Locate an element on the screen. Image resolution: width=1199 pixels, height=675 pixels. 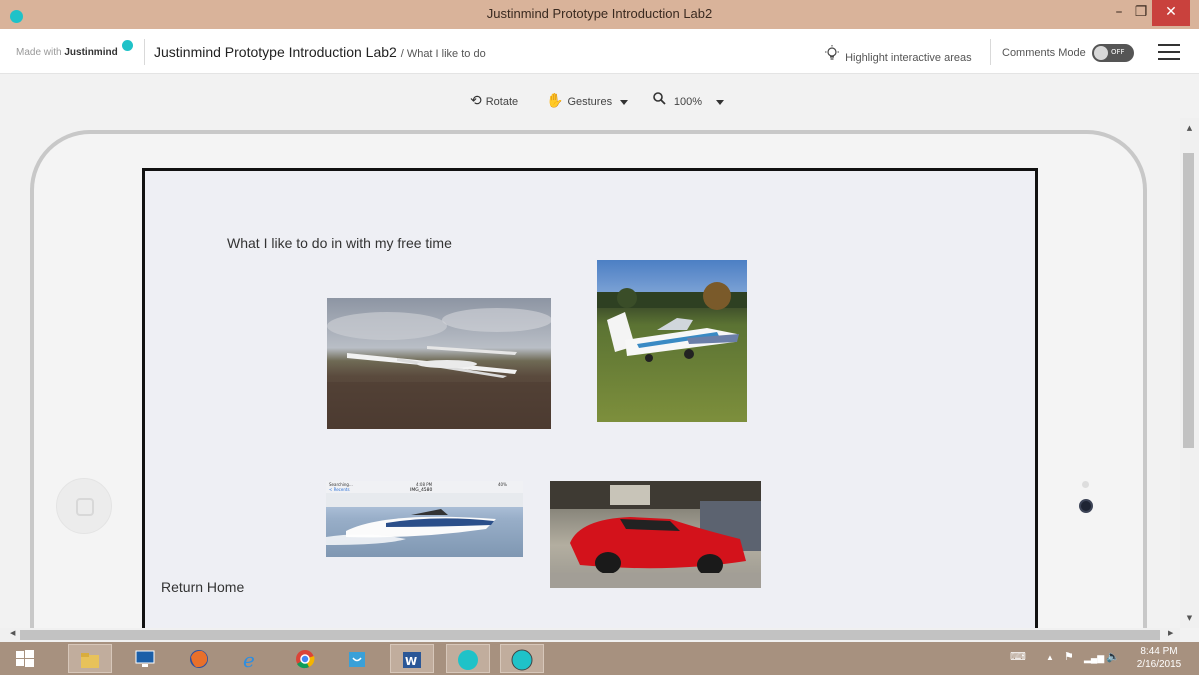
taskbar-internet-explorer: e is located at coordinates (252, 658).